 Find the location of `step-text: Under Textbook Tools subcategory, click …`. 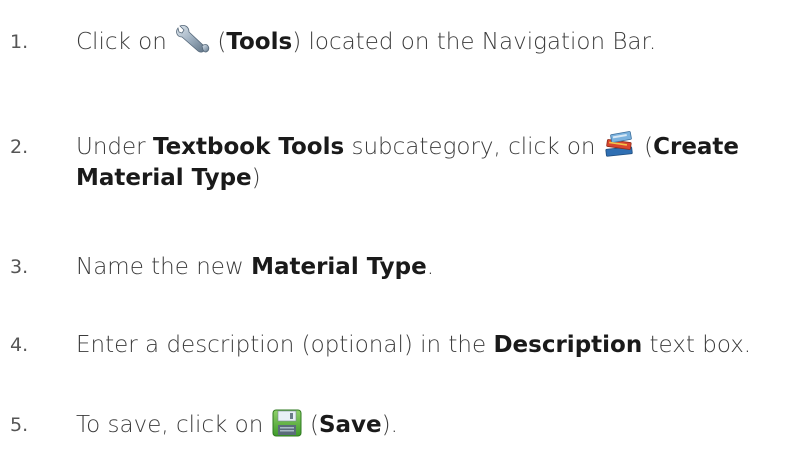

step-text: Under Textbook Tools subcategory, click … is located at coordinates (437, 161).